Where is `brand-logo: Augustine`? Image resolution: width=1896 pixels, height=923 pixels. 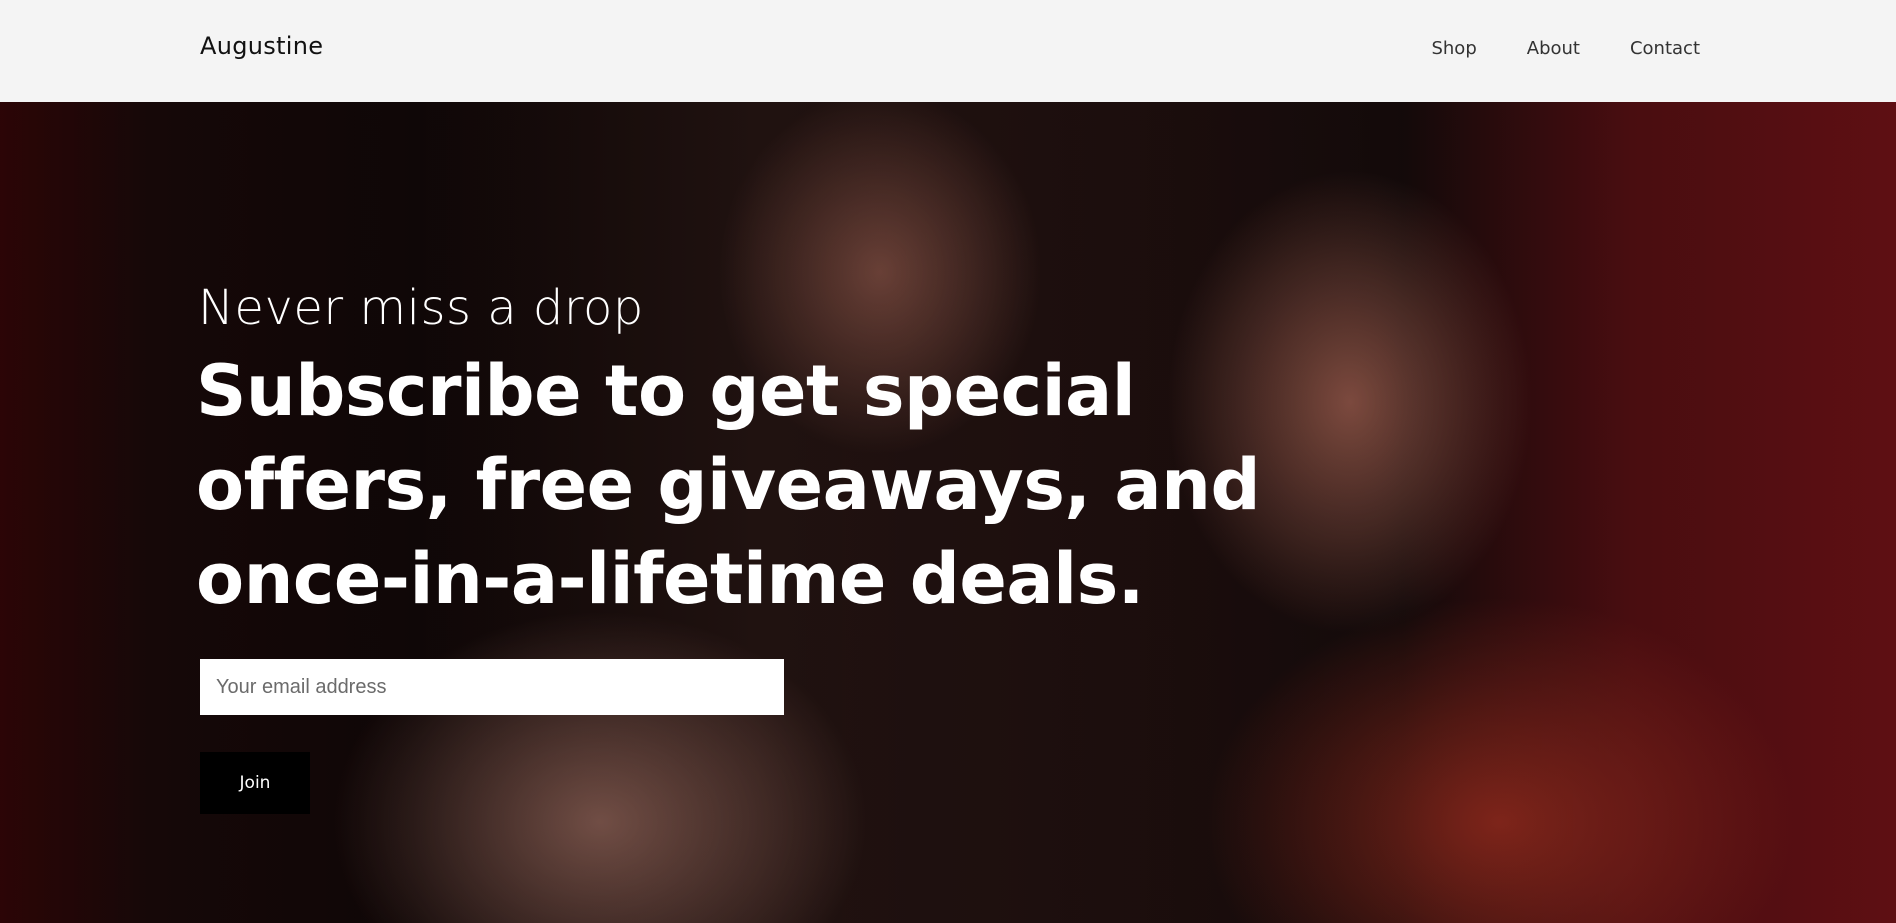
brand-logo: Augustine is located at coordinates (261, 46).